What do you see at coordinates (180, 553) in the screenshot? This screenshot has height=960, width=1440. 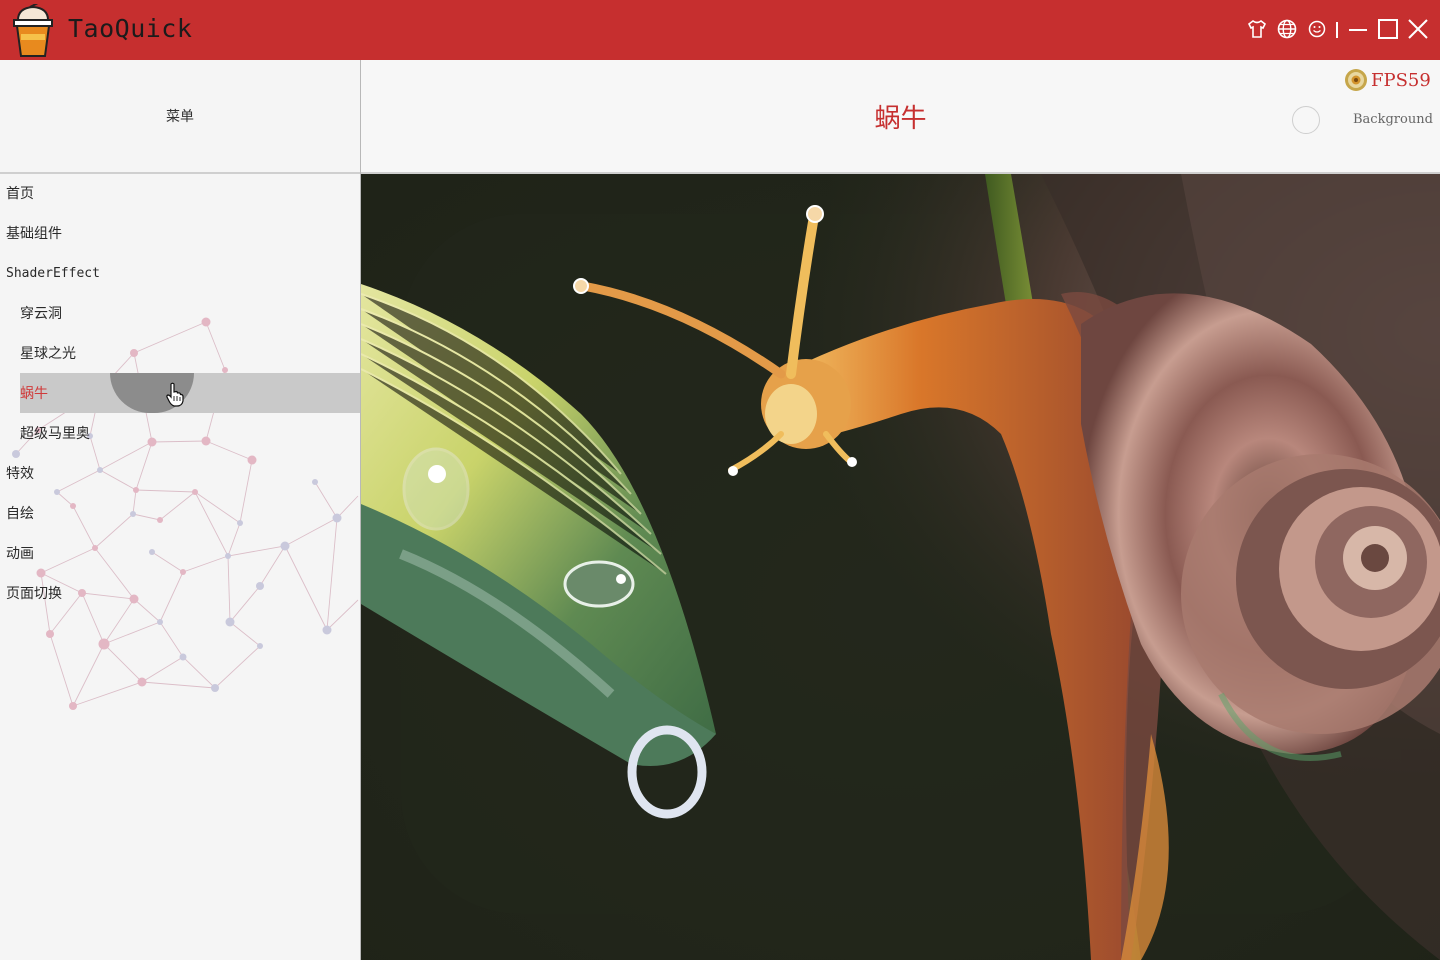 I see `menu-item-animation: 动画` at bounding box center [180, 553].